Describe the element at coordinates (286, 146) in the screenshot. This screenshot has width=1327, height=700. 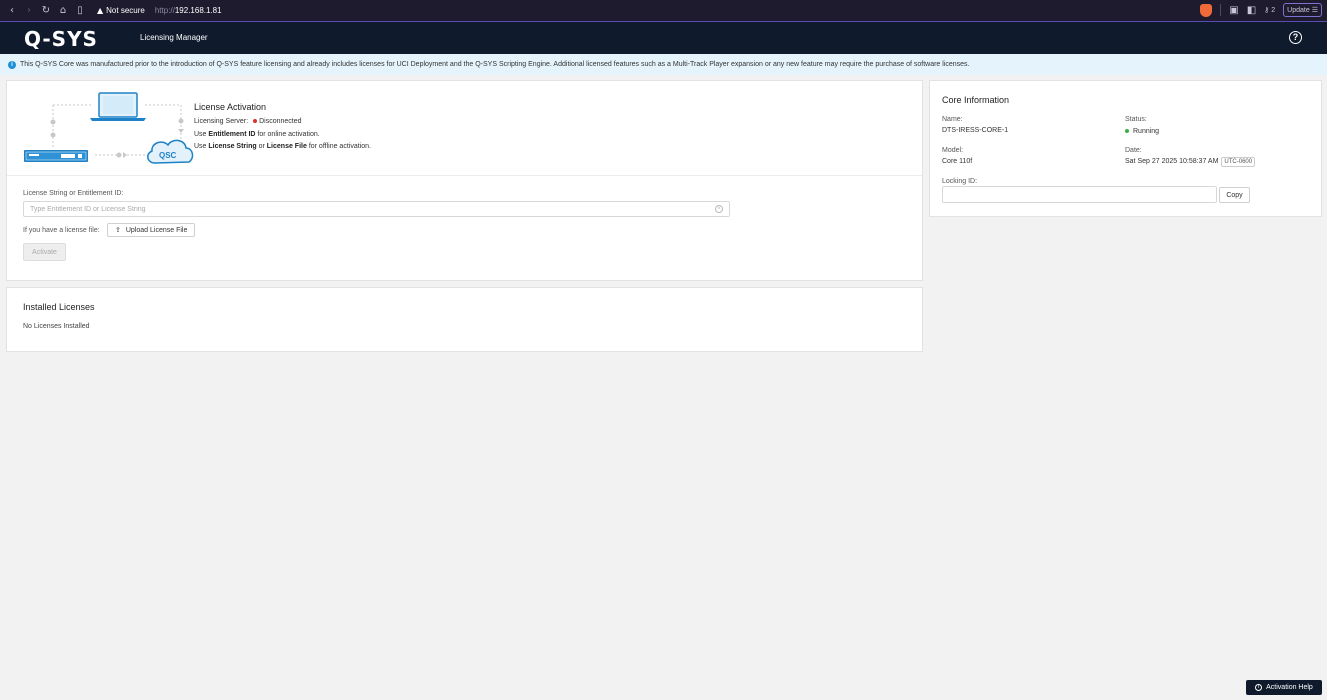
I see `offline-term-file: License File` at that location.